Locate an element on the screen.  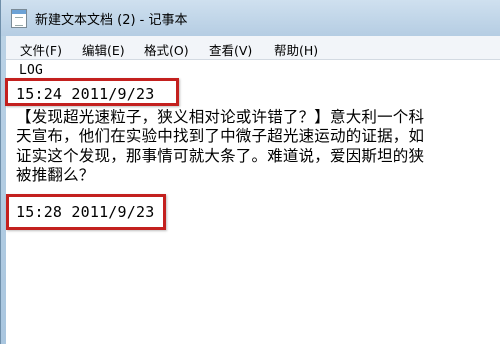
menu-format: 格式(O) is located at coordinates (166, 49).